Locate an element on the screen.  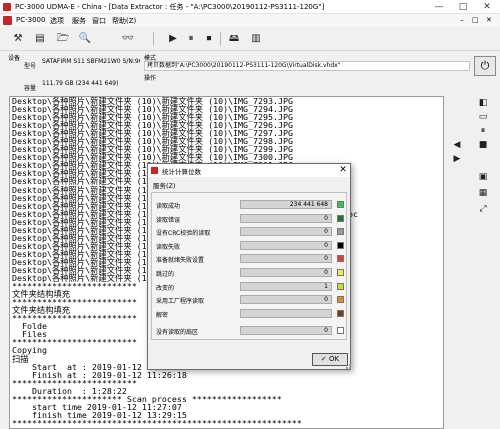
stat-row: 没有读取的扇区 0 is located at coordinates (249, 330).